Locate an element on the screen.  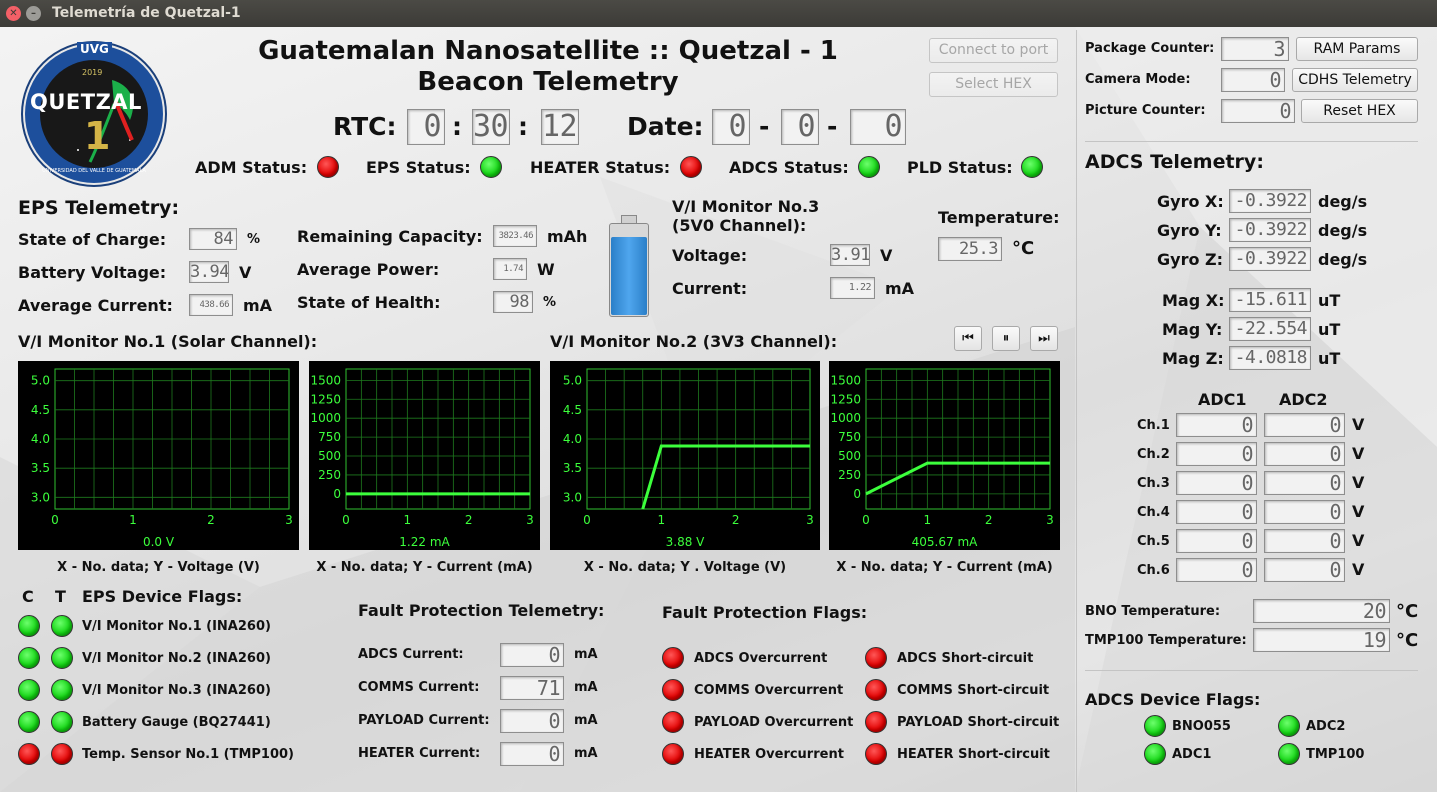
adc2-channel-value-3: 0 is located at coordinates (1304, 512).